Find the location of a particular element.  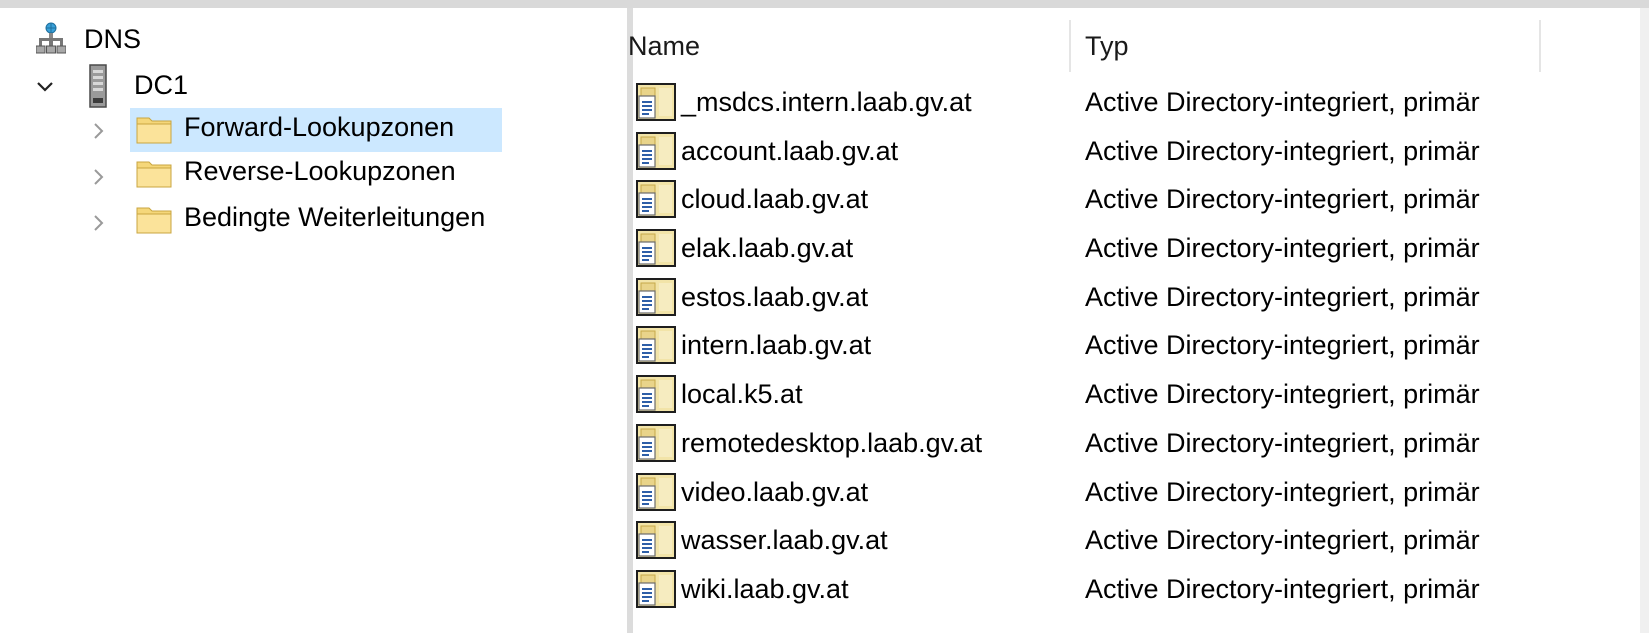

chevron-down-icon is located at coordinates (45, 87).